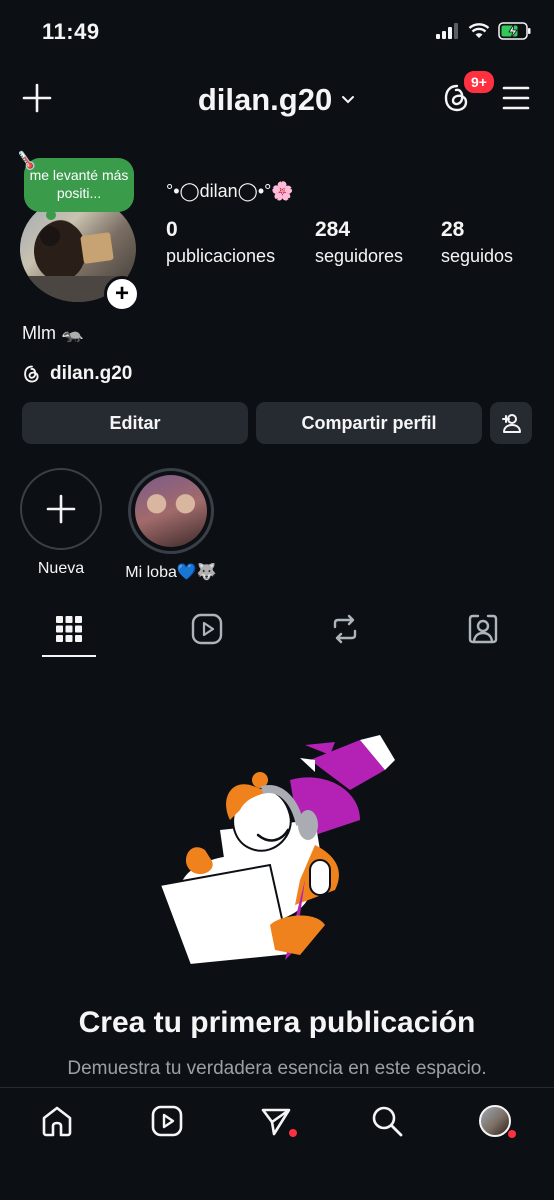 This screenshot has height=1200, width=554. I want to click on empty-state-title: Crea tu primera publicación, so click(277, 1022).